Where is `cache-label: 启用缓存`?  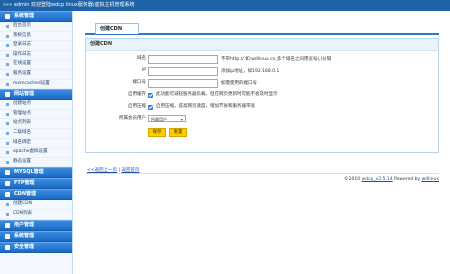 cache-label: 启用缓存 is located at coordinates (137, 94).